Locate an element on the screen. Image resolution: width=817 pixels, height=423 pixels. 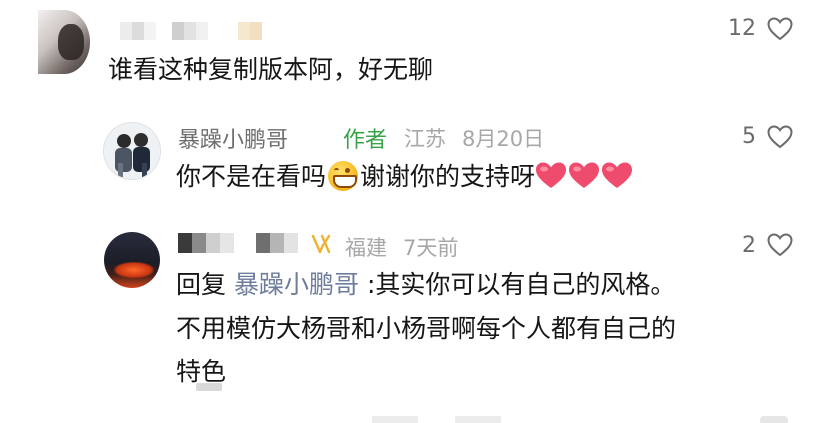
replier-location: 福建 is located at coordinates (366, 248).